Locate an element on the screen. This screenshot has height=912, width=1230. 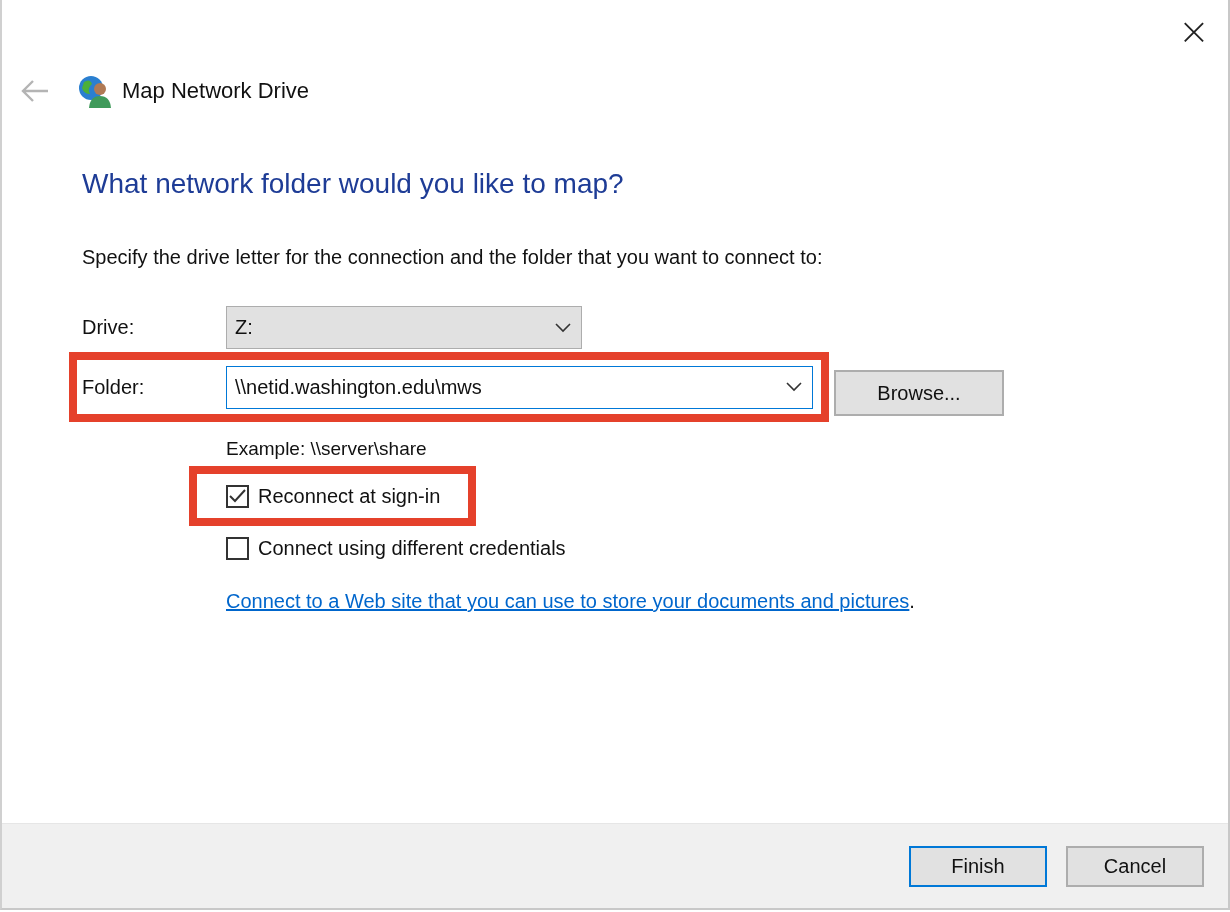
web-site-link: Connect to a Web site that you can use to store your documents and pictures is located at coordinates (568, 601).